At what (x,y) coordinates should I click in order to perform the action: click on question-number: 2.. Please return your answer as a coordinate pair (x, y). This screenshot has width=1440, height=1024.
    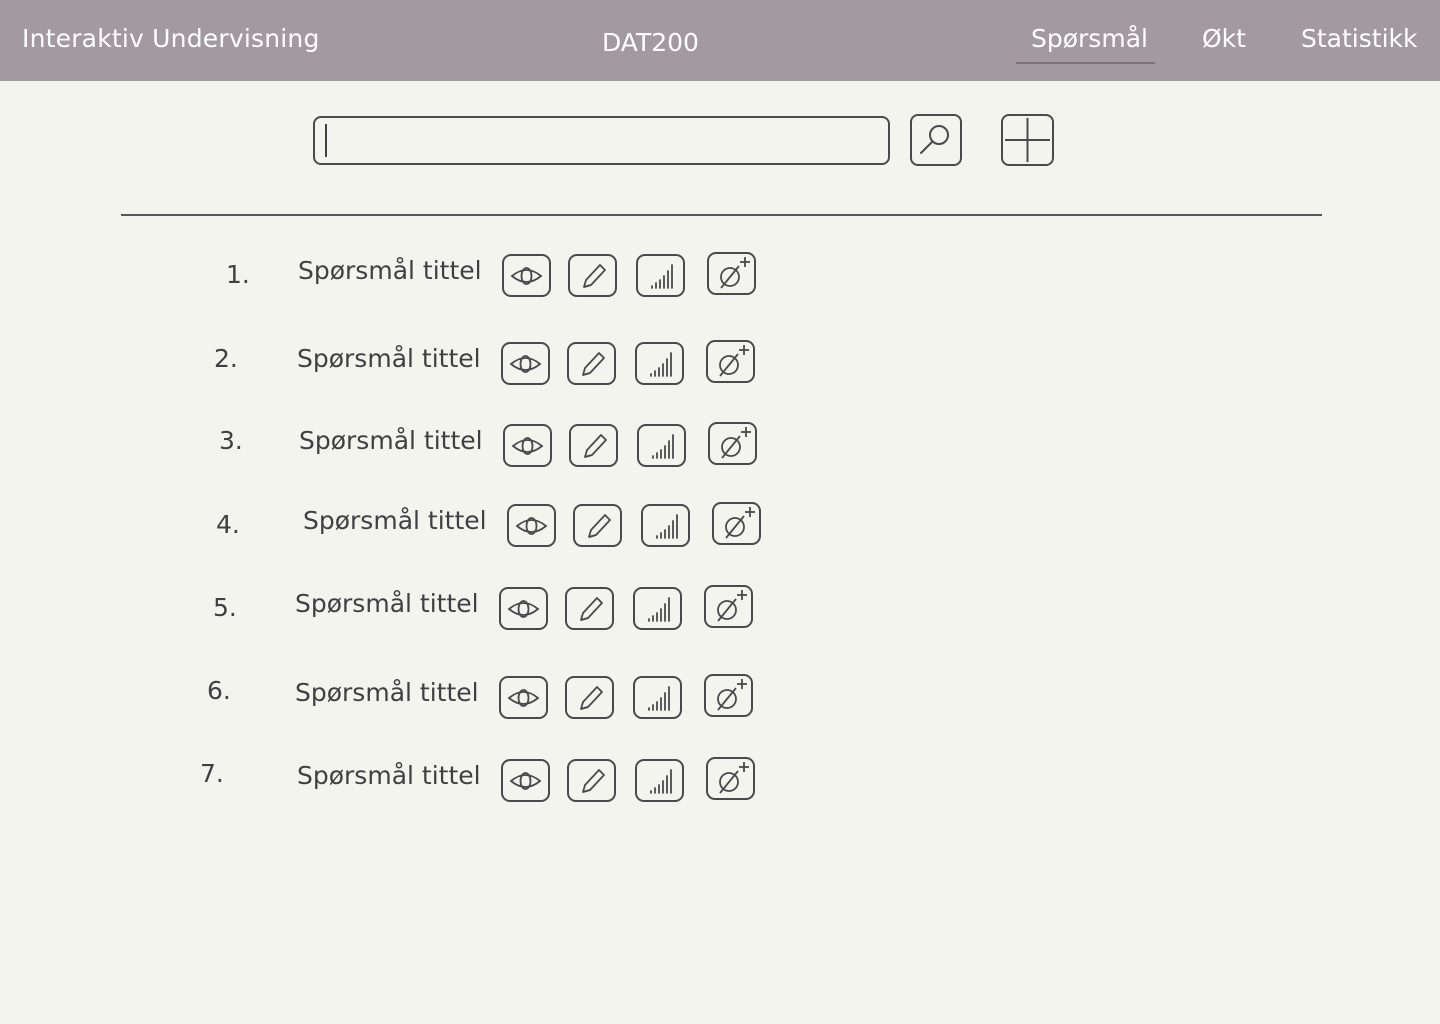
    Looking at the image, I should click on (226, 358).